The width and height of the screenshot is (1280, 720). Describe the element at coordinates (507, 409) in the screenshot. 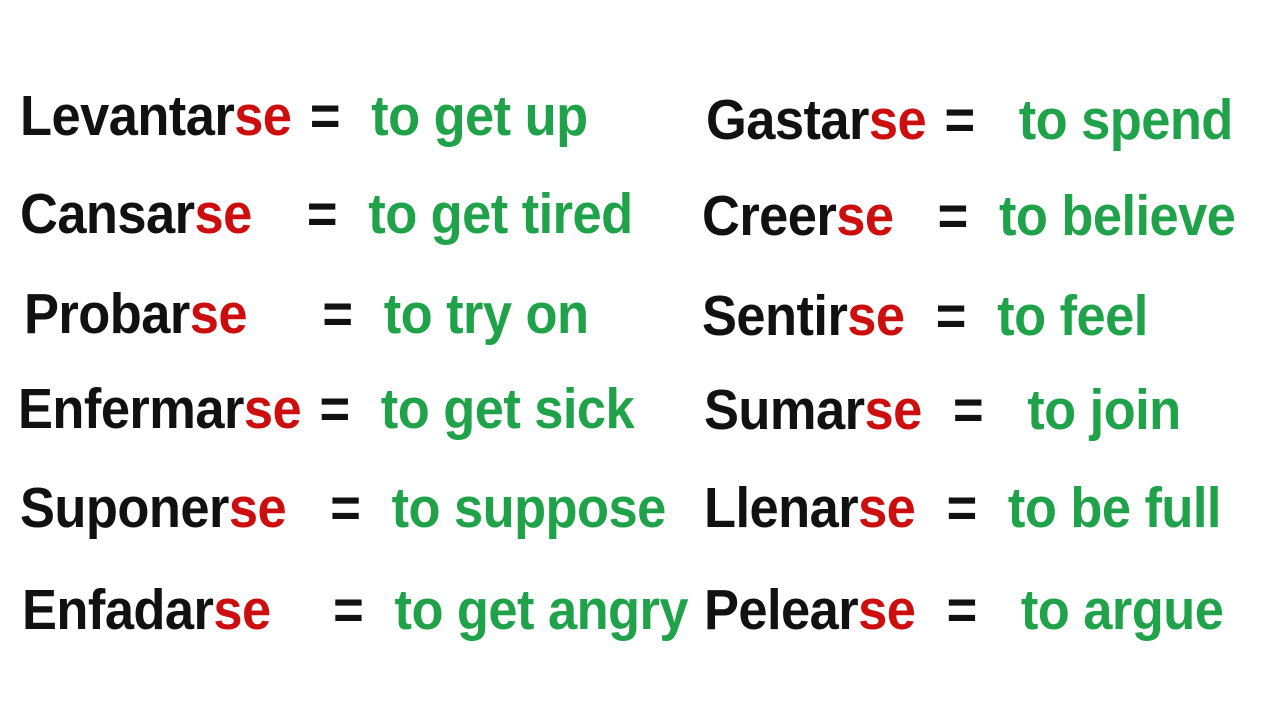

I see `english-translation: to get sick` at that location.